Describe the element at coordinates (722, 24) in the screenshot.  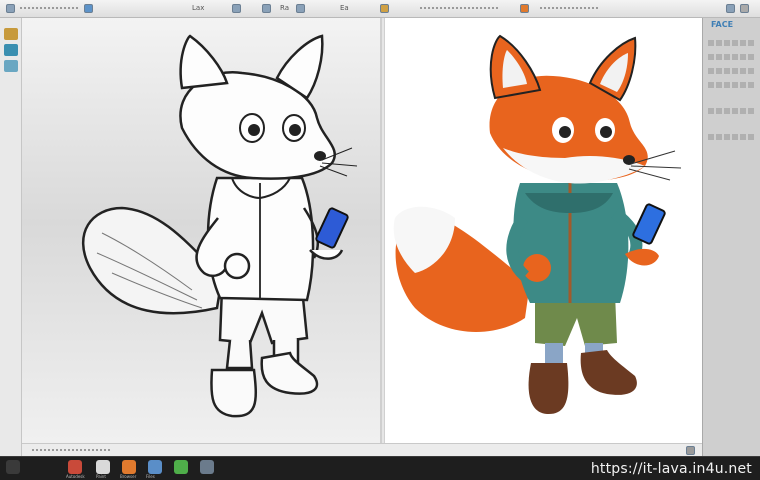
I see `panel-title: FACE` at that location.